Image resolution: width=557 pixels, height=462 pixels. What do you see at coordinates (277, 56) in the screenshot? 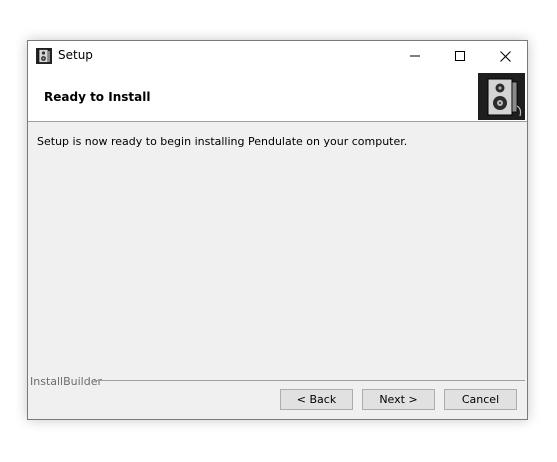
I see `title-bar: Setup` at bounding box center [277, 56].